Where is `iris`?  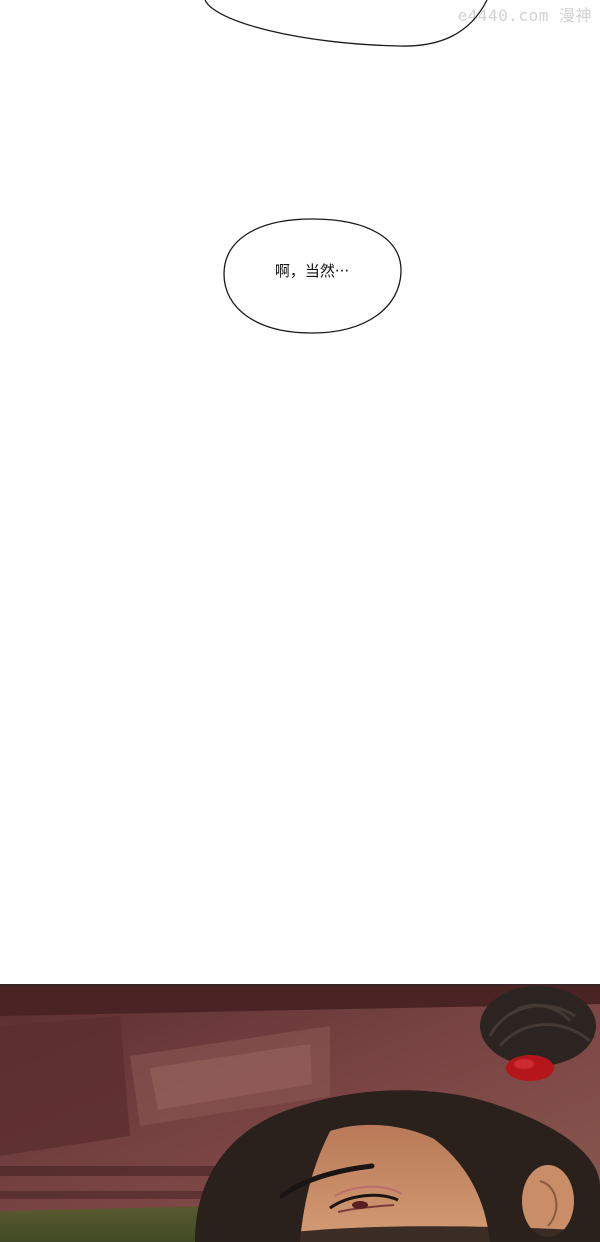 iris is located at coordinates (360, 1205).